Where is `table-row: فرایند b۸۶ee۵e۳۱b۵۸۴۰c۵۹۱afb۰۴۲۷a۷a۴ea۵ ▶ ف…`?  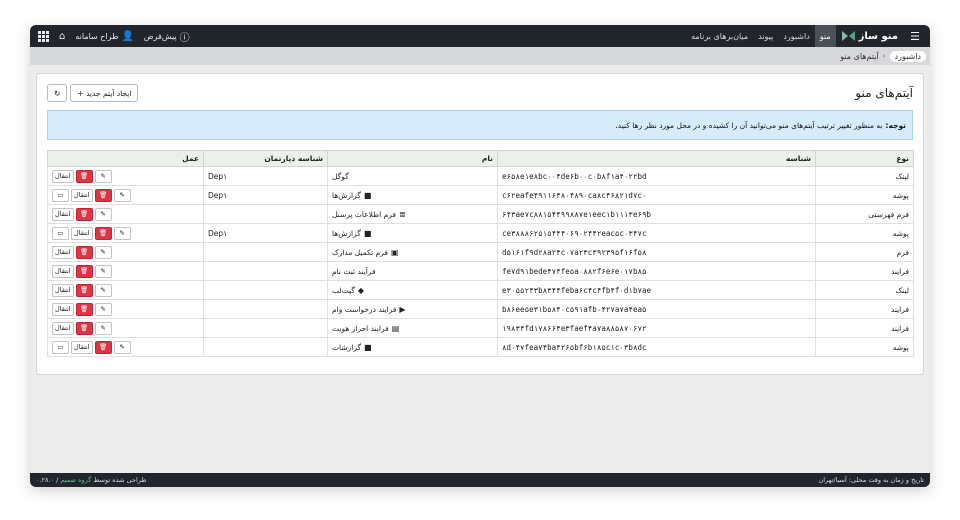
table-row: فرایند b۸۶ee۵e۳۱b۵۸۴۰c۵۹۱afb۰۴۲۷a۷a۴ea۵ ▶ ف… is located at coordinates (480, 309).